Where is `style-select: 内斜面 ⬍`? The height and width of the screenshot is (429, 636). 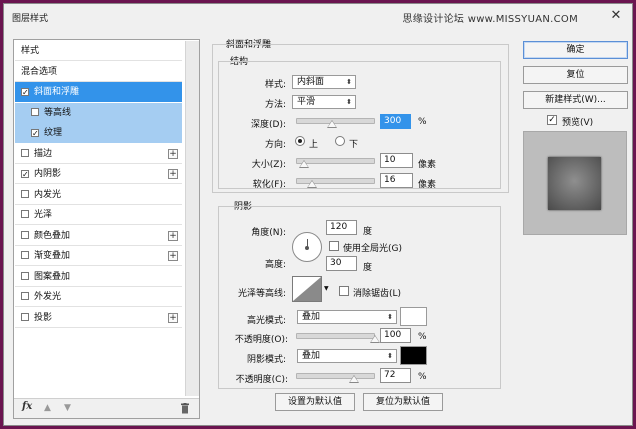
style-select: 内斜面 ⬍ is located at coordinates (324, 82).